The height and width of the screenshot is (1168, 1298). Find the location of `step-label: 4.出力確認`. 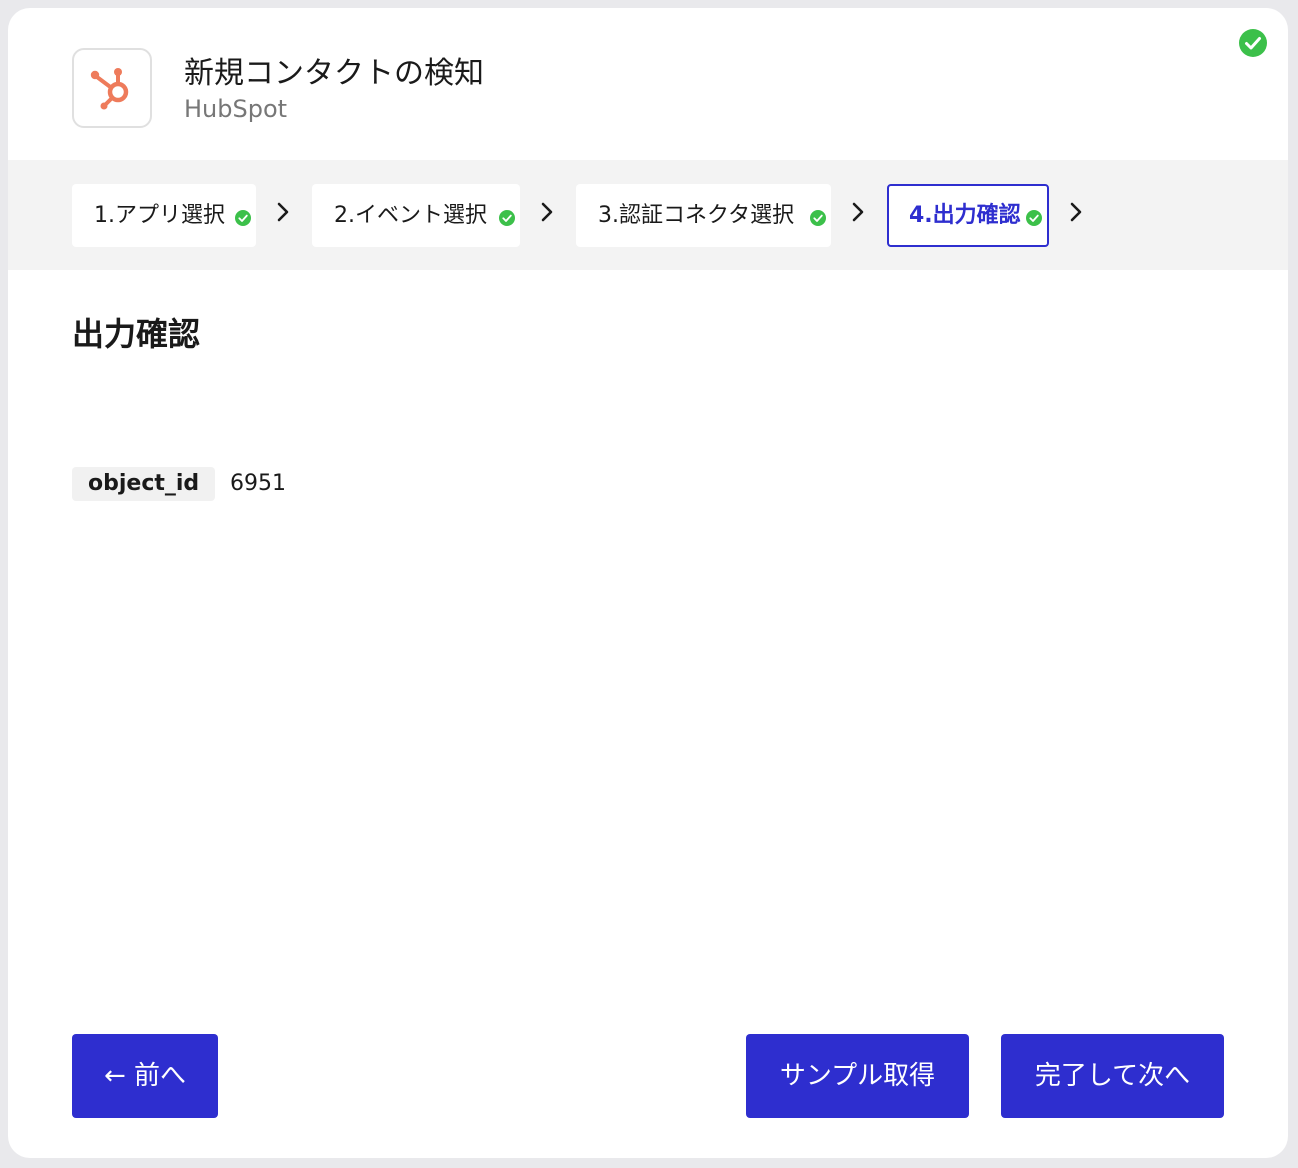

step-label: 4.出力確認 is located at coordinates (965, 215).